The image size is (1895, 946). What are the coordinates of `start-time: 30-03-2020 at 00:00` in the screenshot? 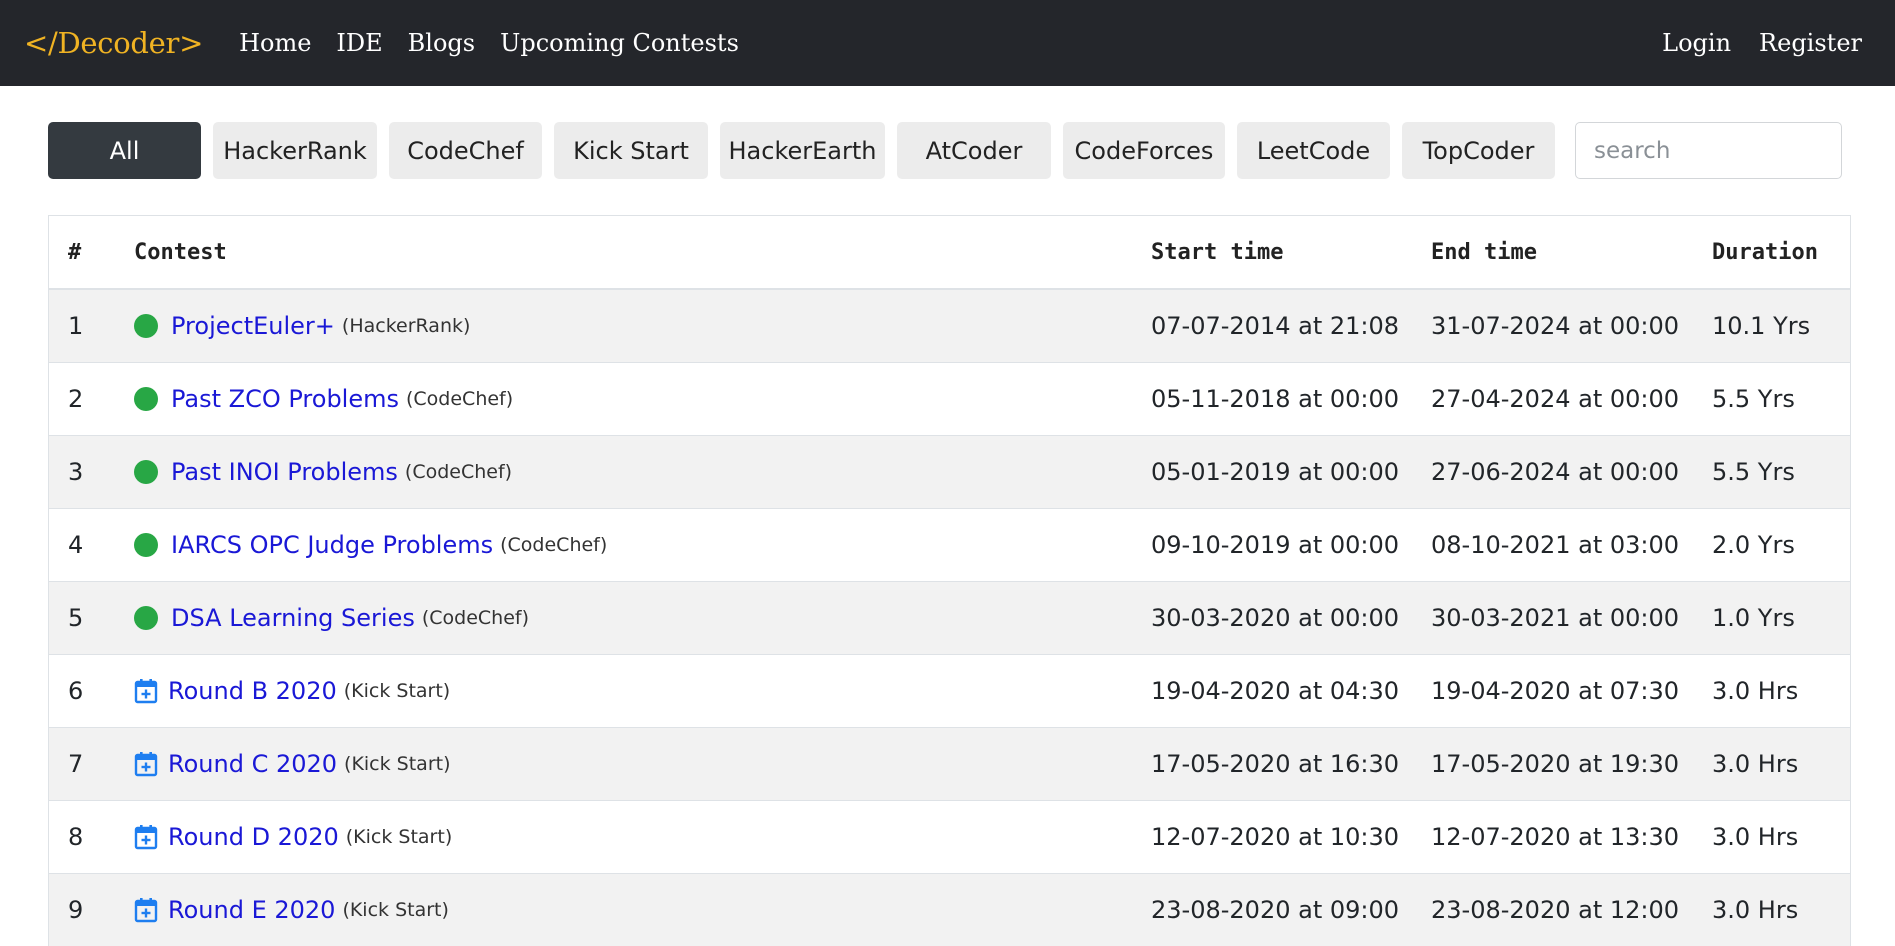 It's located at (1272, 617).